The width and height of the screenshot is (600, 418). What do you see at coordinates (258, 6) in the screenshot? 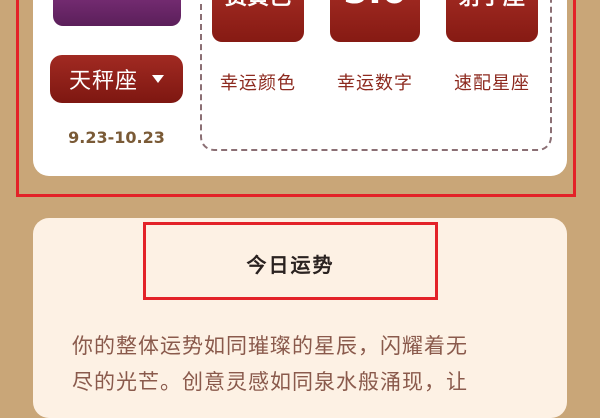
I see `lucky-color-value: 费黄色` at bounding box center [258, 6].